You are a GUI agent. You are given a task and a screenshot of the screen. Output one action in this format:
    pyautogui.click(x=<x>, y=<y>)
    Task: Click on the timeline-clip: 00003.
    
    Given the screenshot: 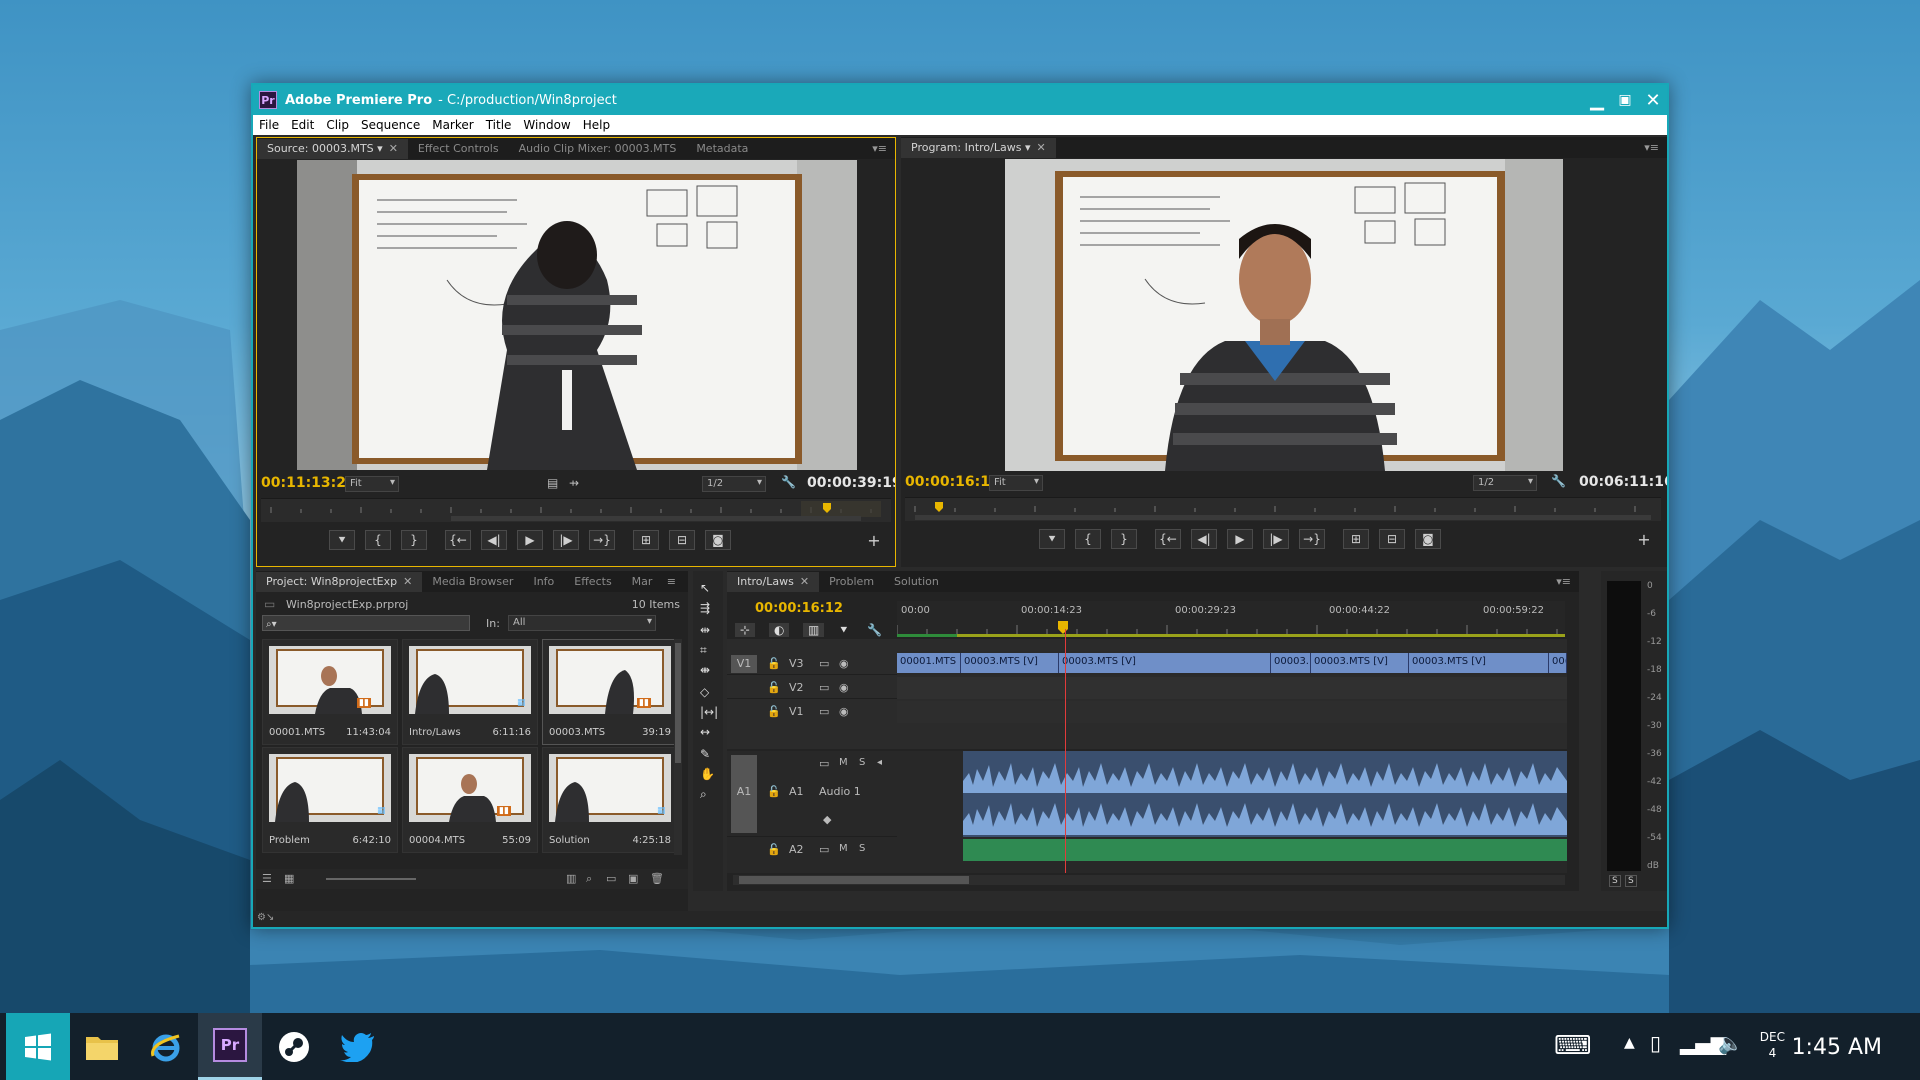 What is the action you would take?
    pyautogui.click(x=1291, y=663)
    